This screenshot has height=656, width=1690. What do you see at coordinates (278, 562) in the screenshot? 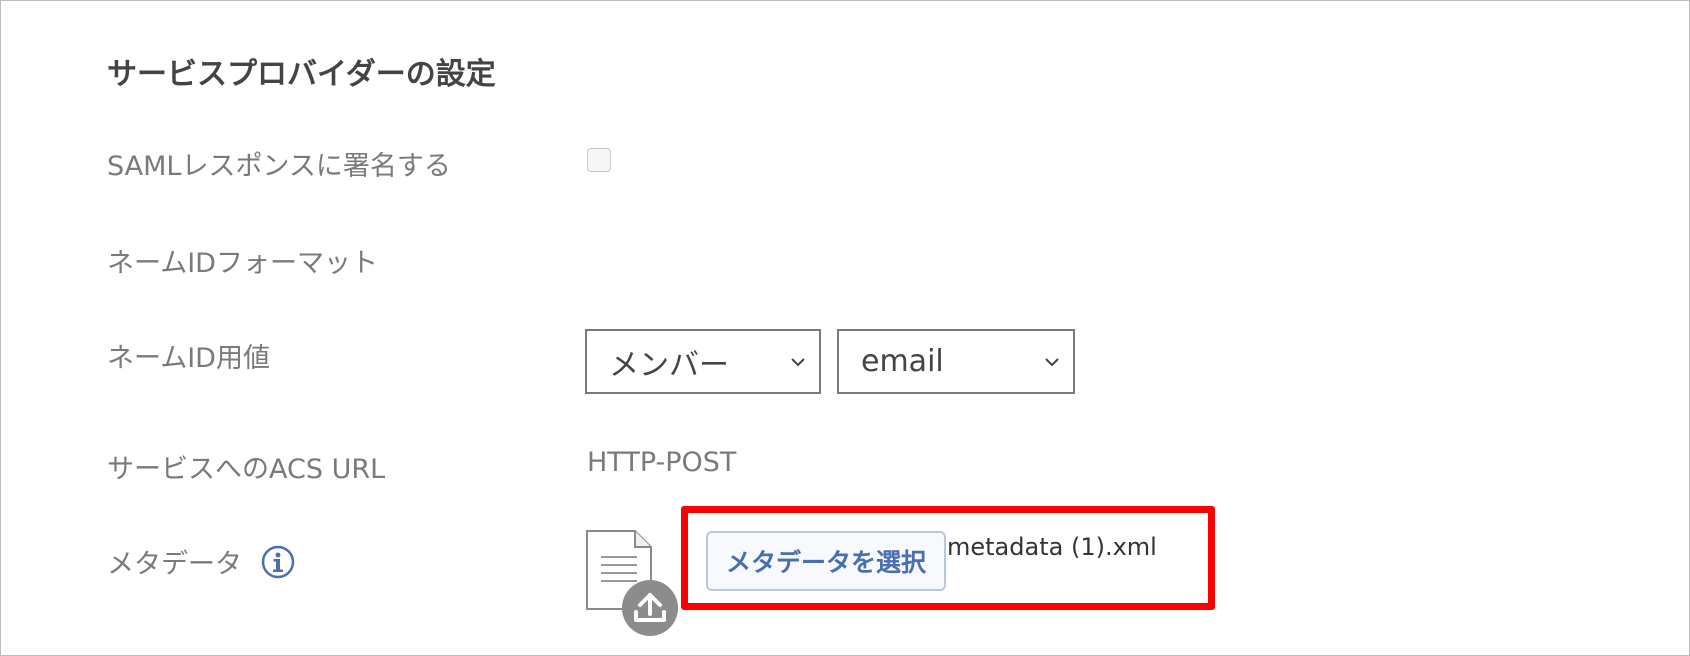
I see `info-icon` at bounding box center [278, 562].